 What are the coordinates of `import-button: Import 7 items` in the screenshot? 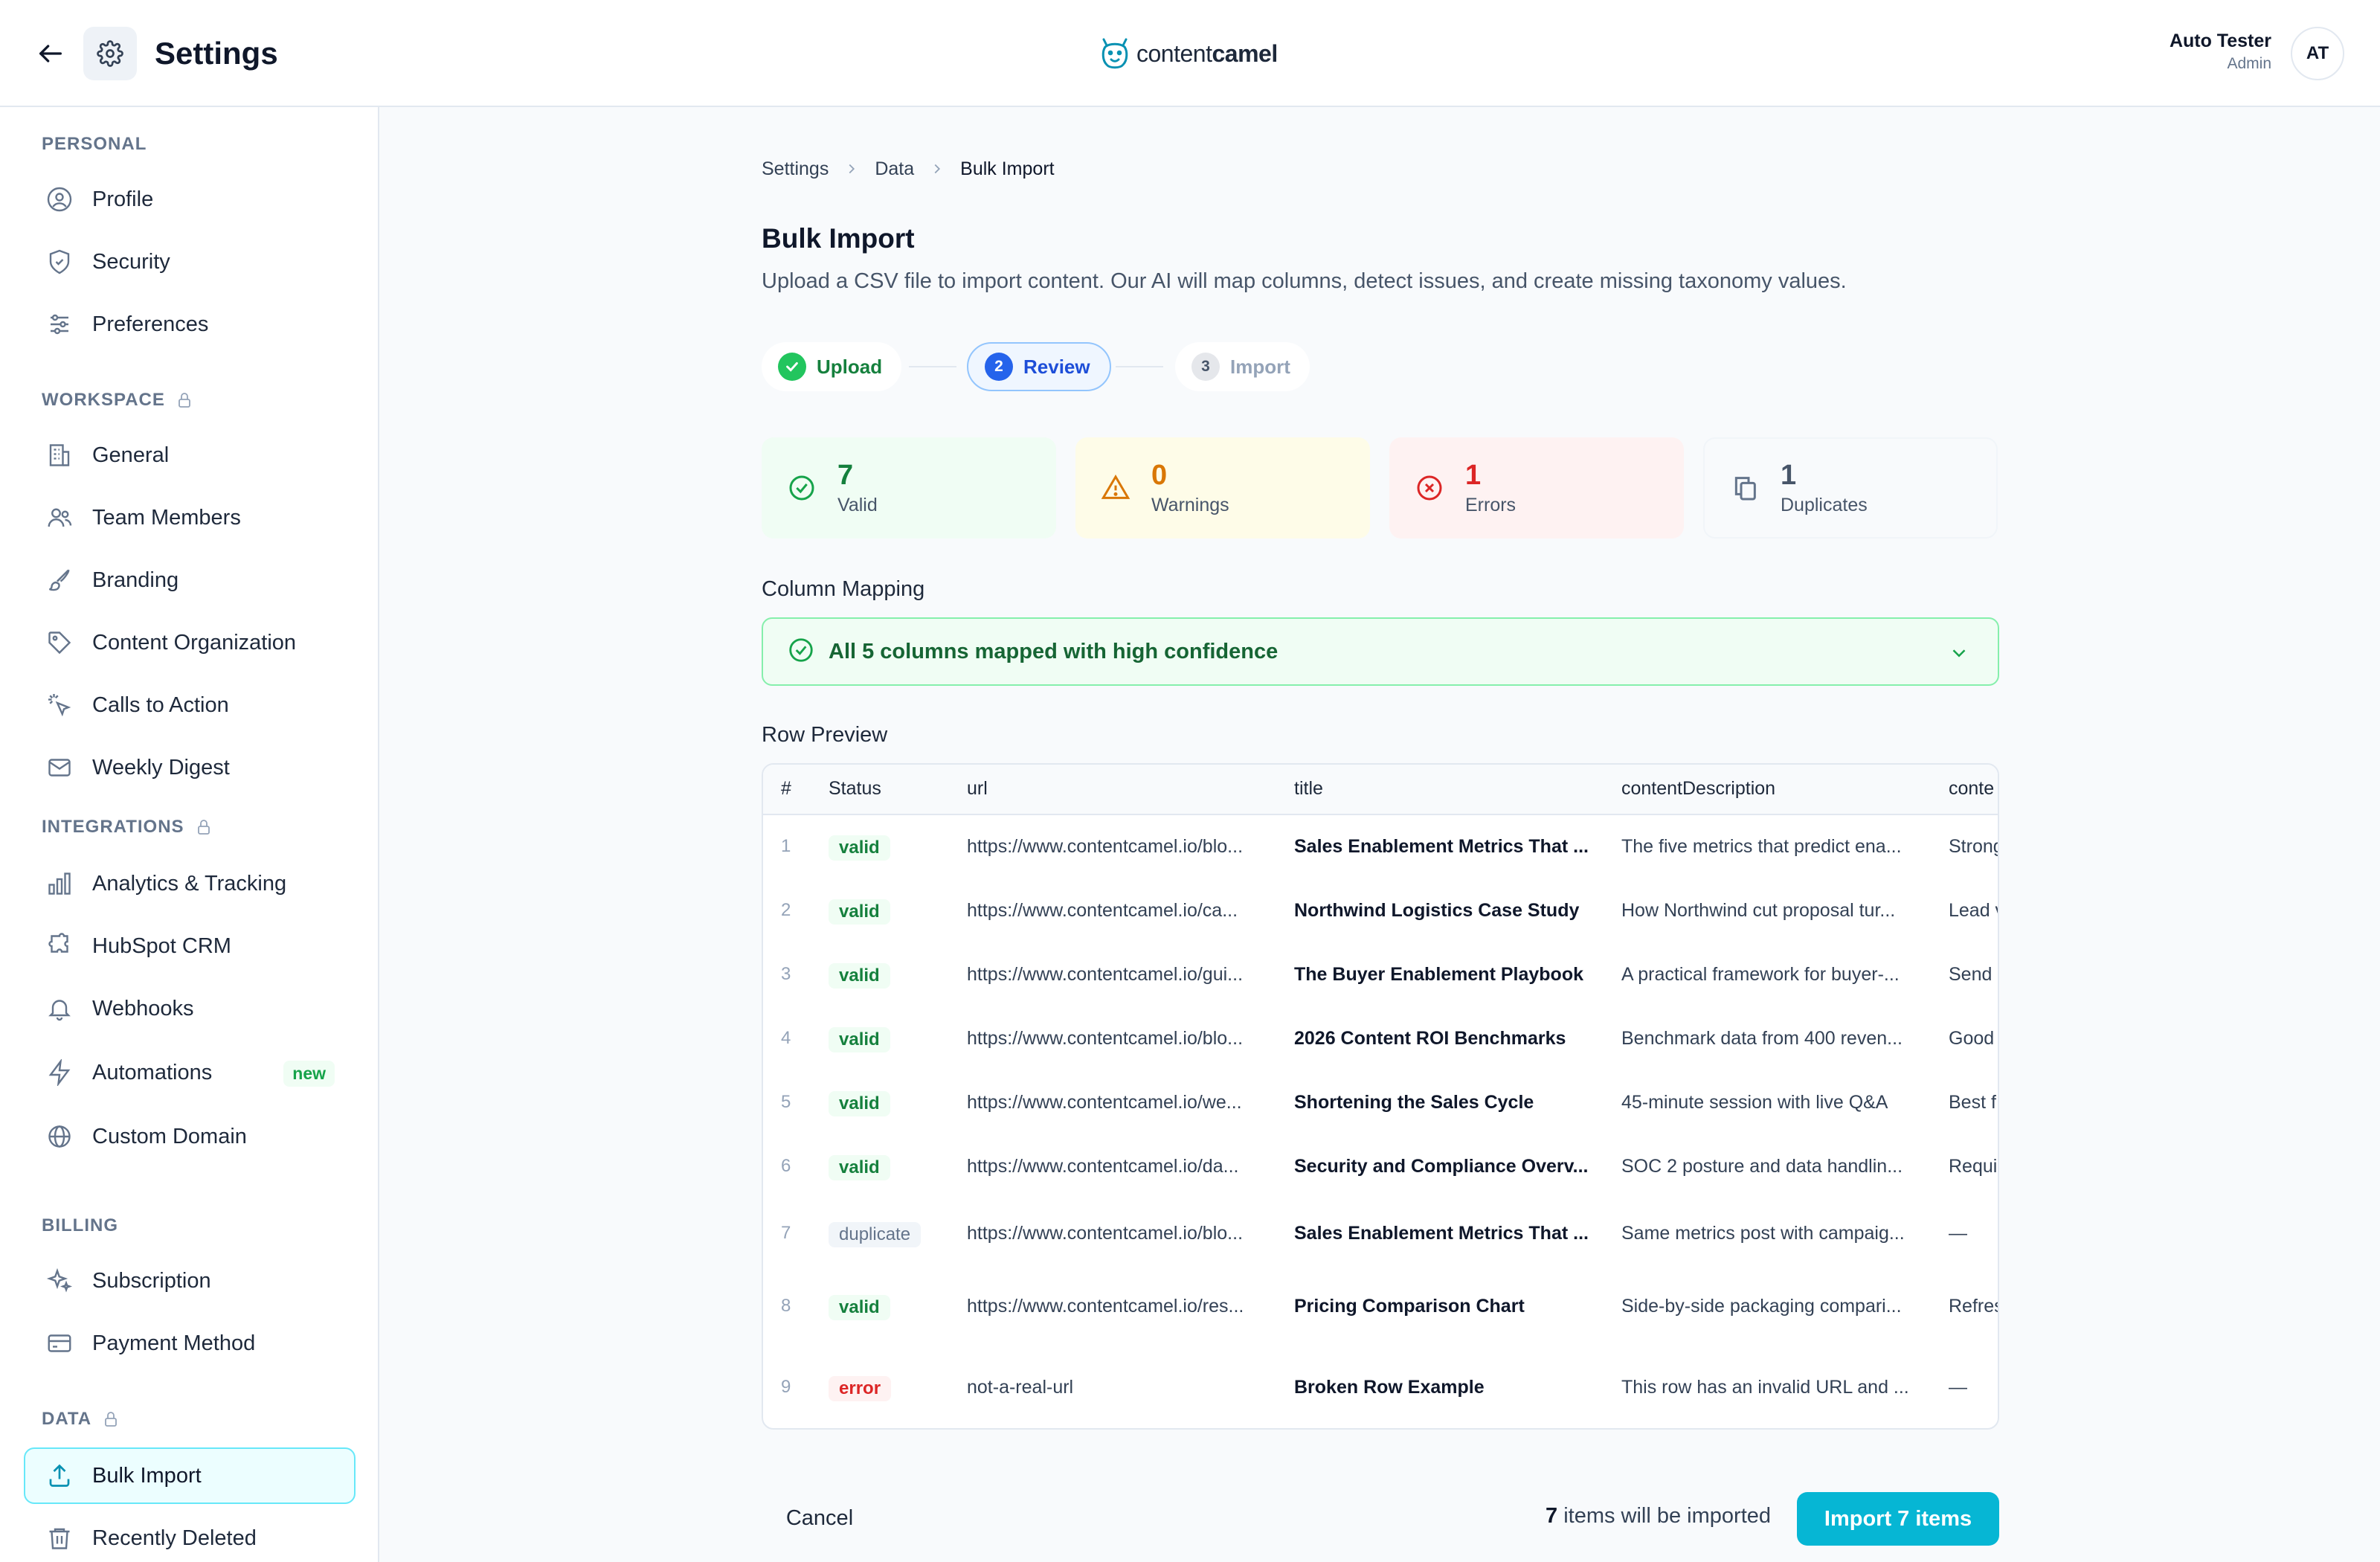 It's located at (1898, 1519).